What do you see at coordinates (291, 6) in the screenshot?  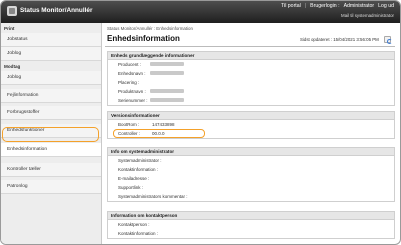 I see `portal-link: Til portal` at bounding box center [291, 6].